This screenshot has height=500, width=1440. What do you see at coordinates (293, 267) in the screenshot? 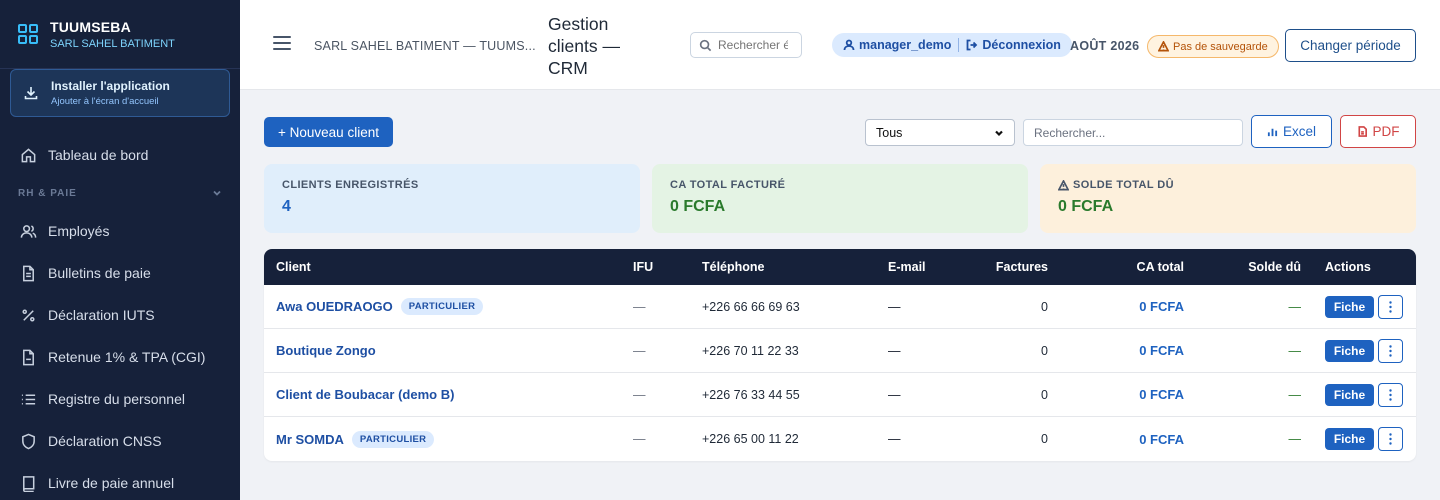
I see `column-header-client: Client` at bounding box center [293, 267].